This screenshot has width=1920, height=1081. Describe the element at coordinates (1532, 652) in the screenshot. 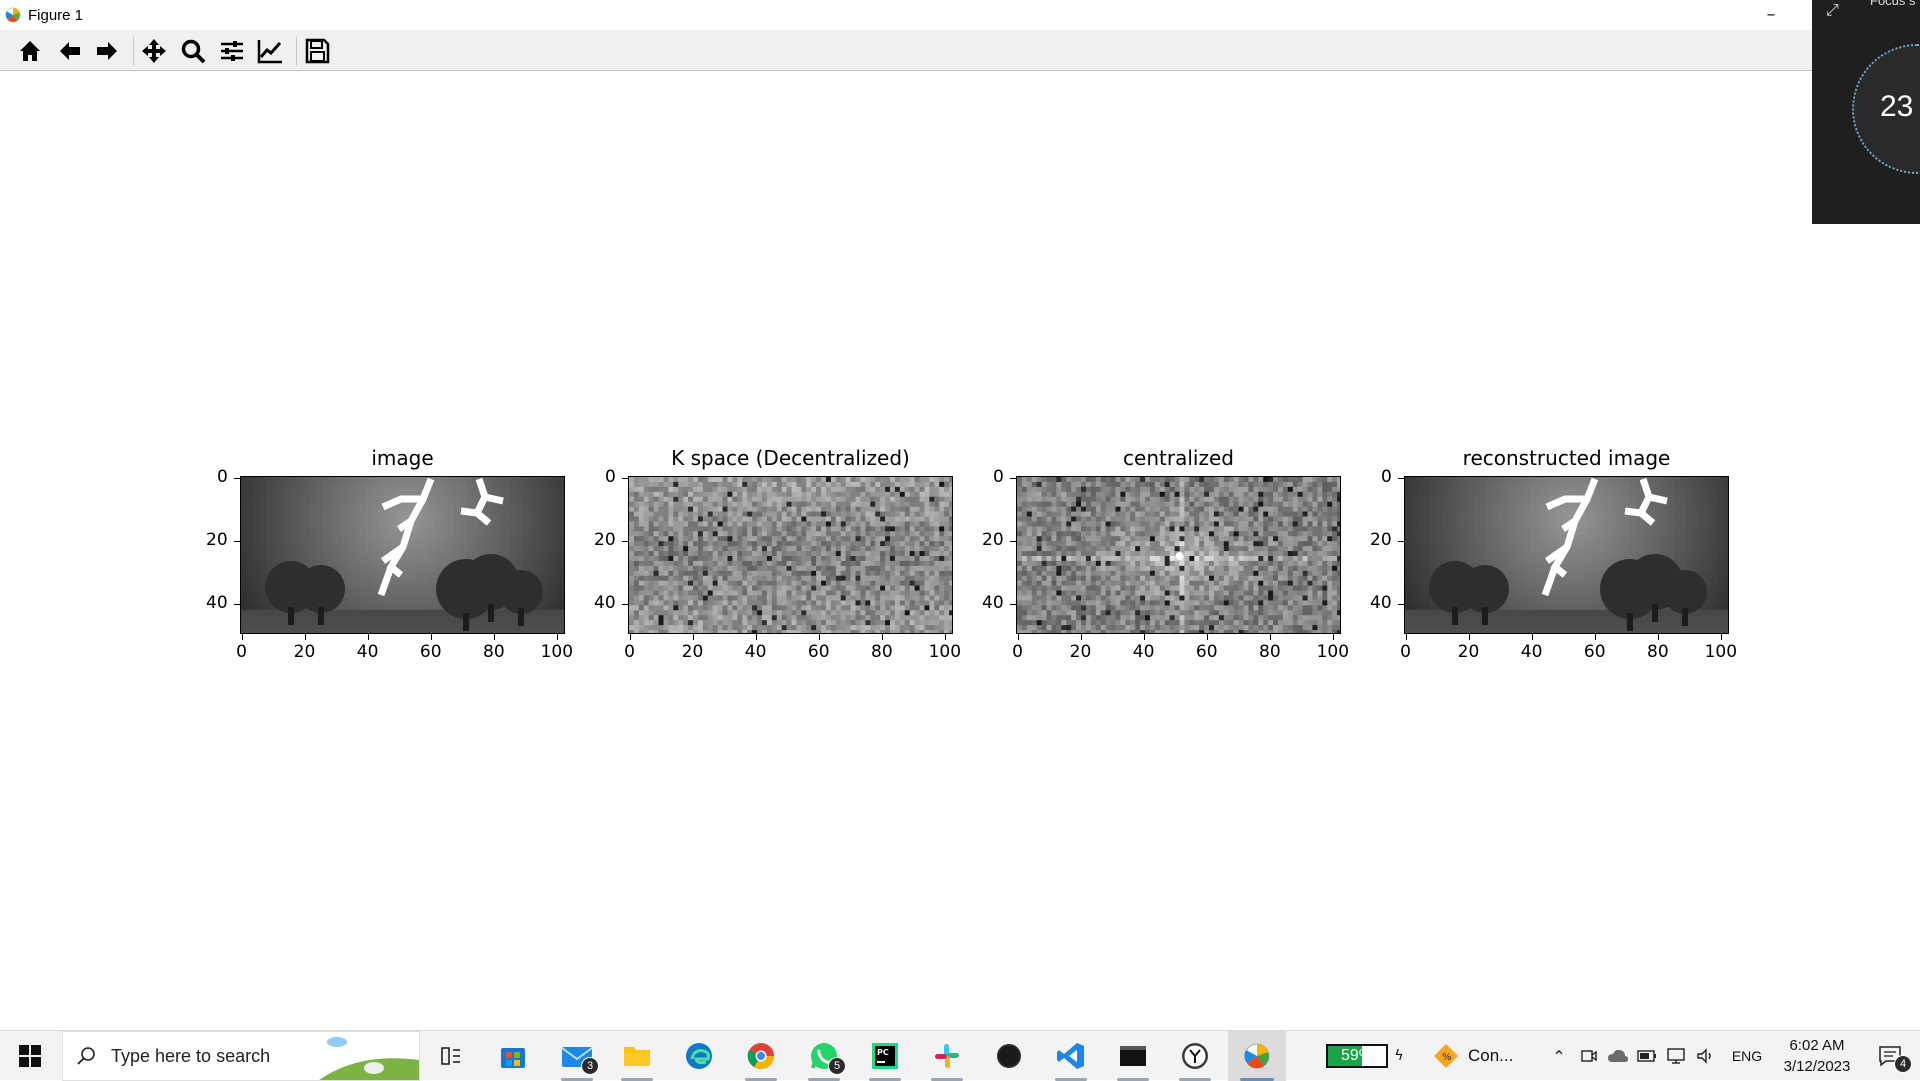

I see `x-tick-label: 40` at that location.